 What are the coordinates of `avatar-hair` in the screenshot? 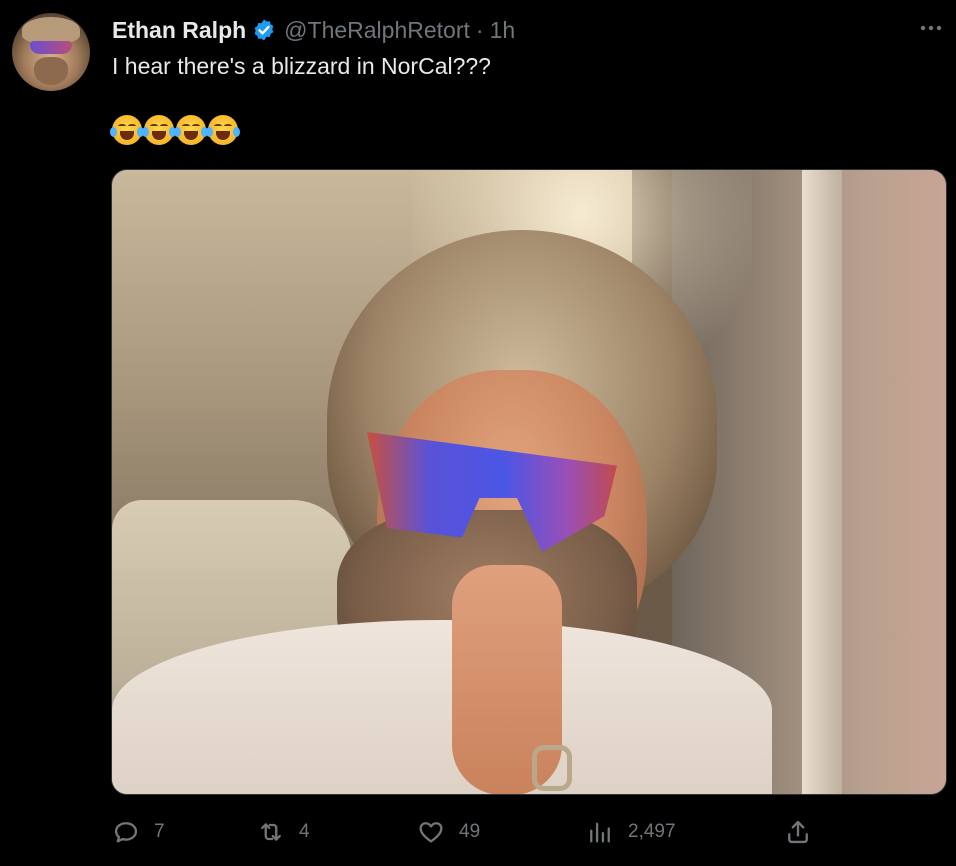 It's located at (51, 30).